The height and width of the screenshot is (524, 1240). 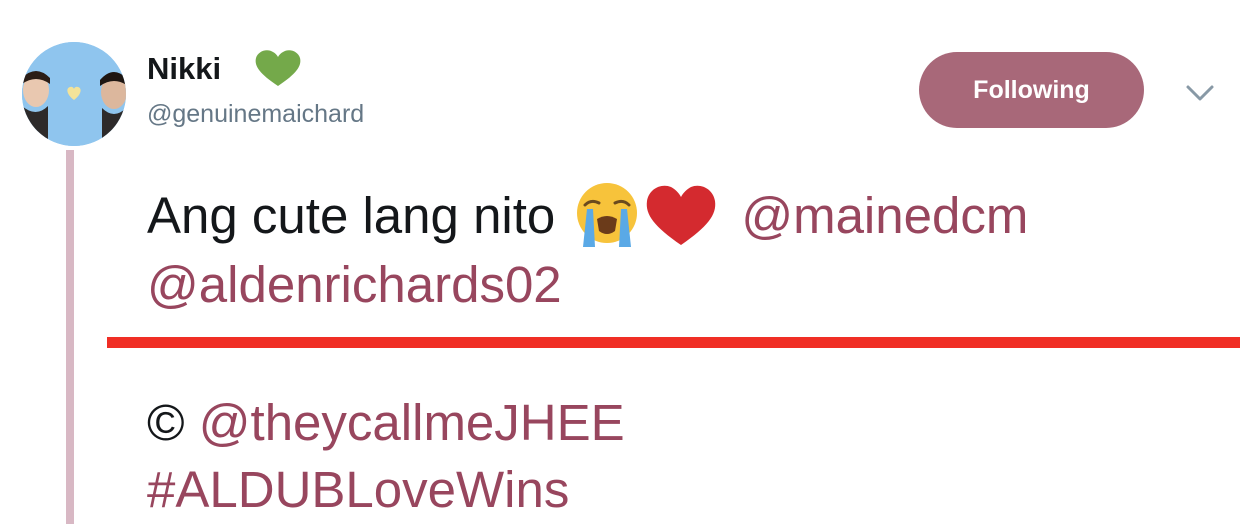 I want to click on loudly-crying-face-icon, so click(x=607, y=215).